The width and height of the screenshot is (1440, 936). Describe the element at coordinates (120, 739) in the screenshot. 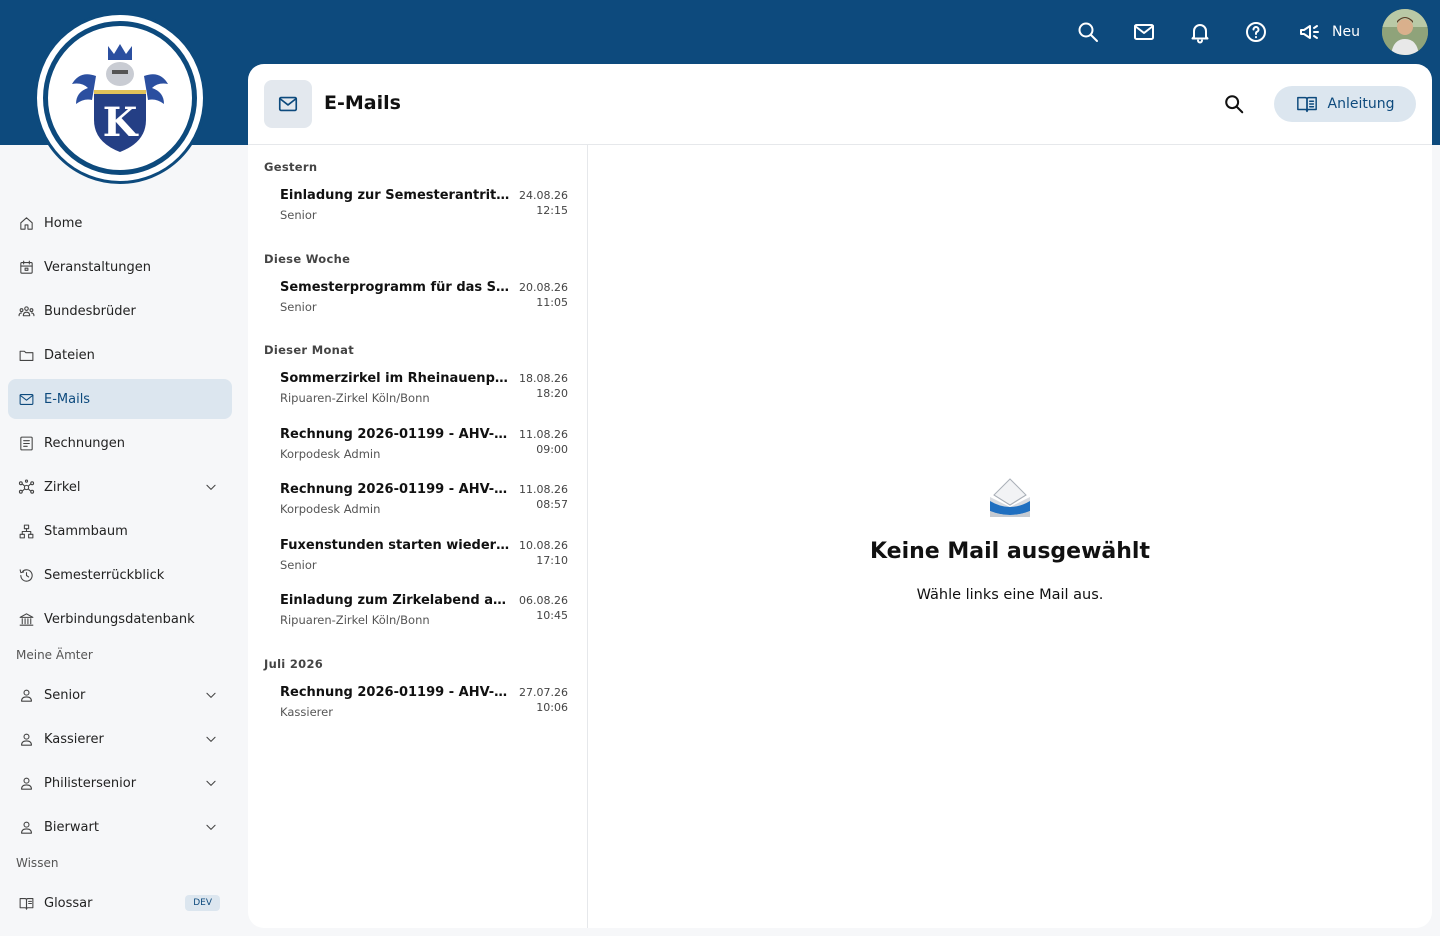

I see `sidebar-item-office-treasurer: Kassierer` at that location.